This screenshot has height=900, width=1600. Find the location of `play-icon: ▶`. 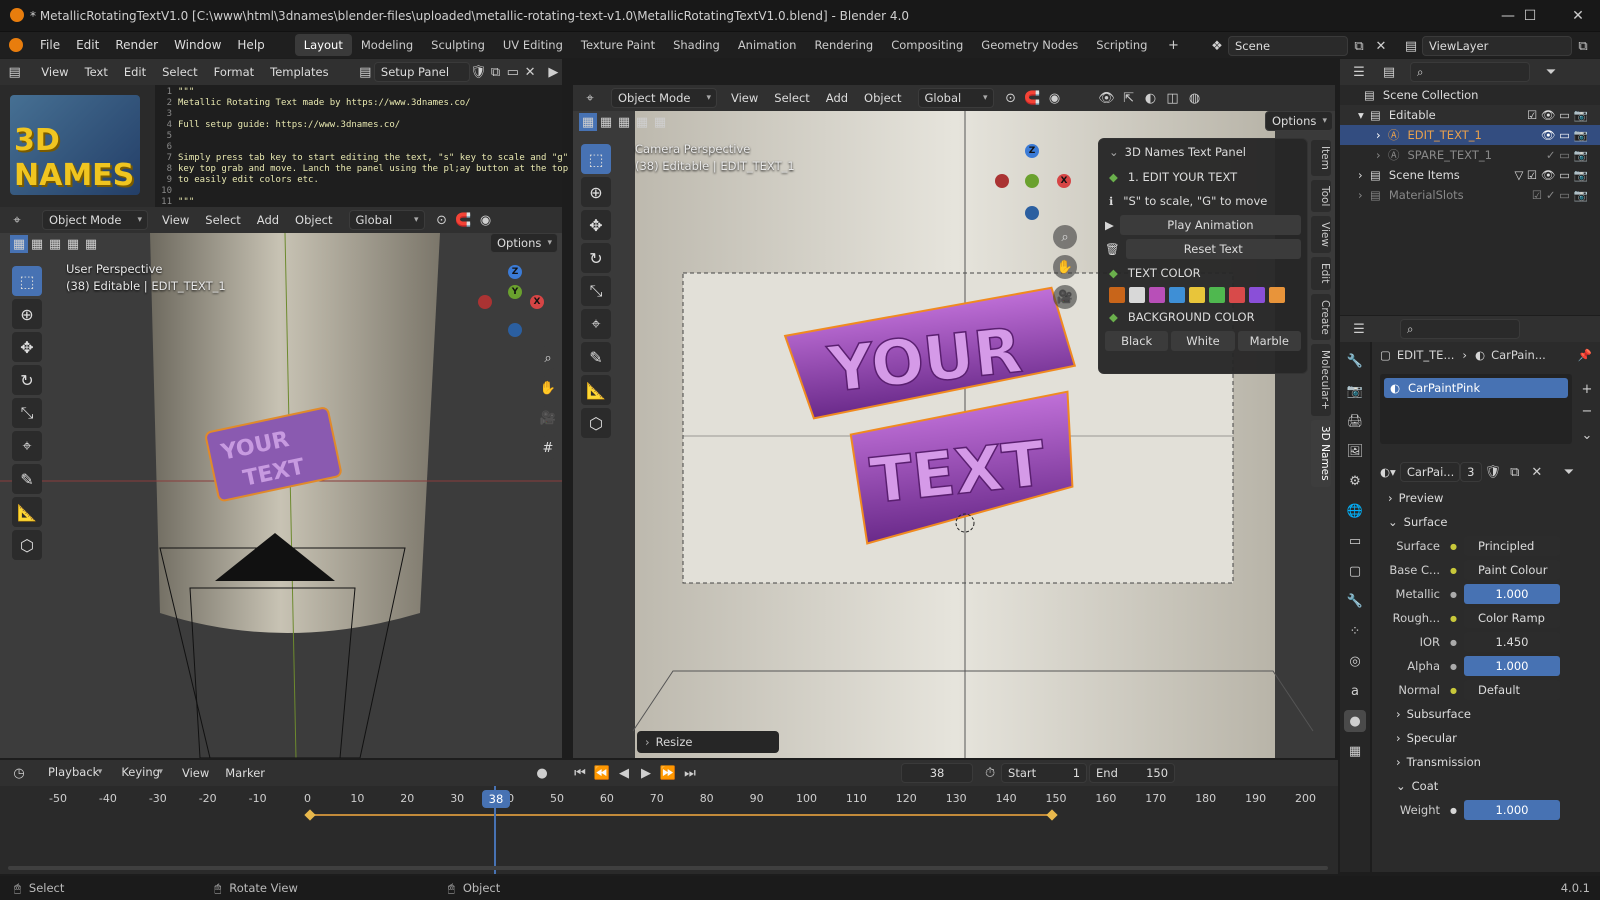

play-icon: ▶ is located at coordinates (646, 773).